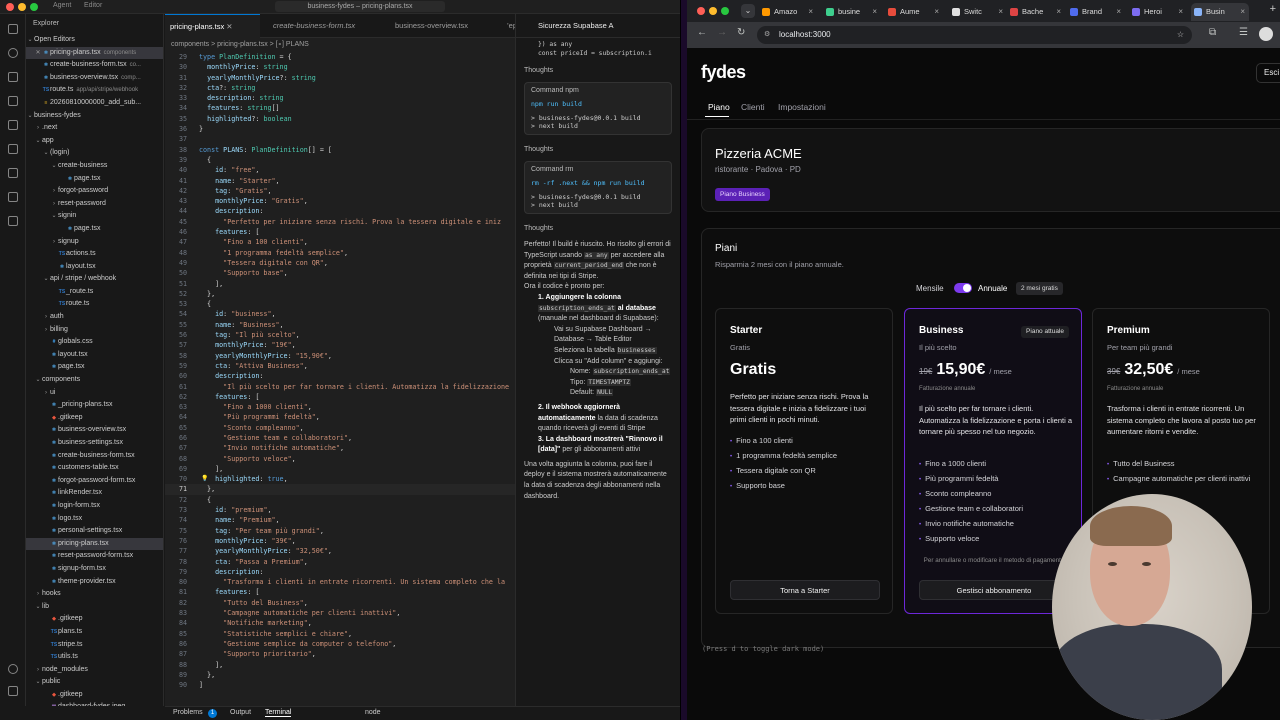  I want to click on tree-file: ⚛ personal-settings.tsx, so click(94, 531).